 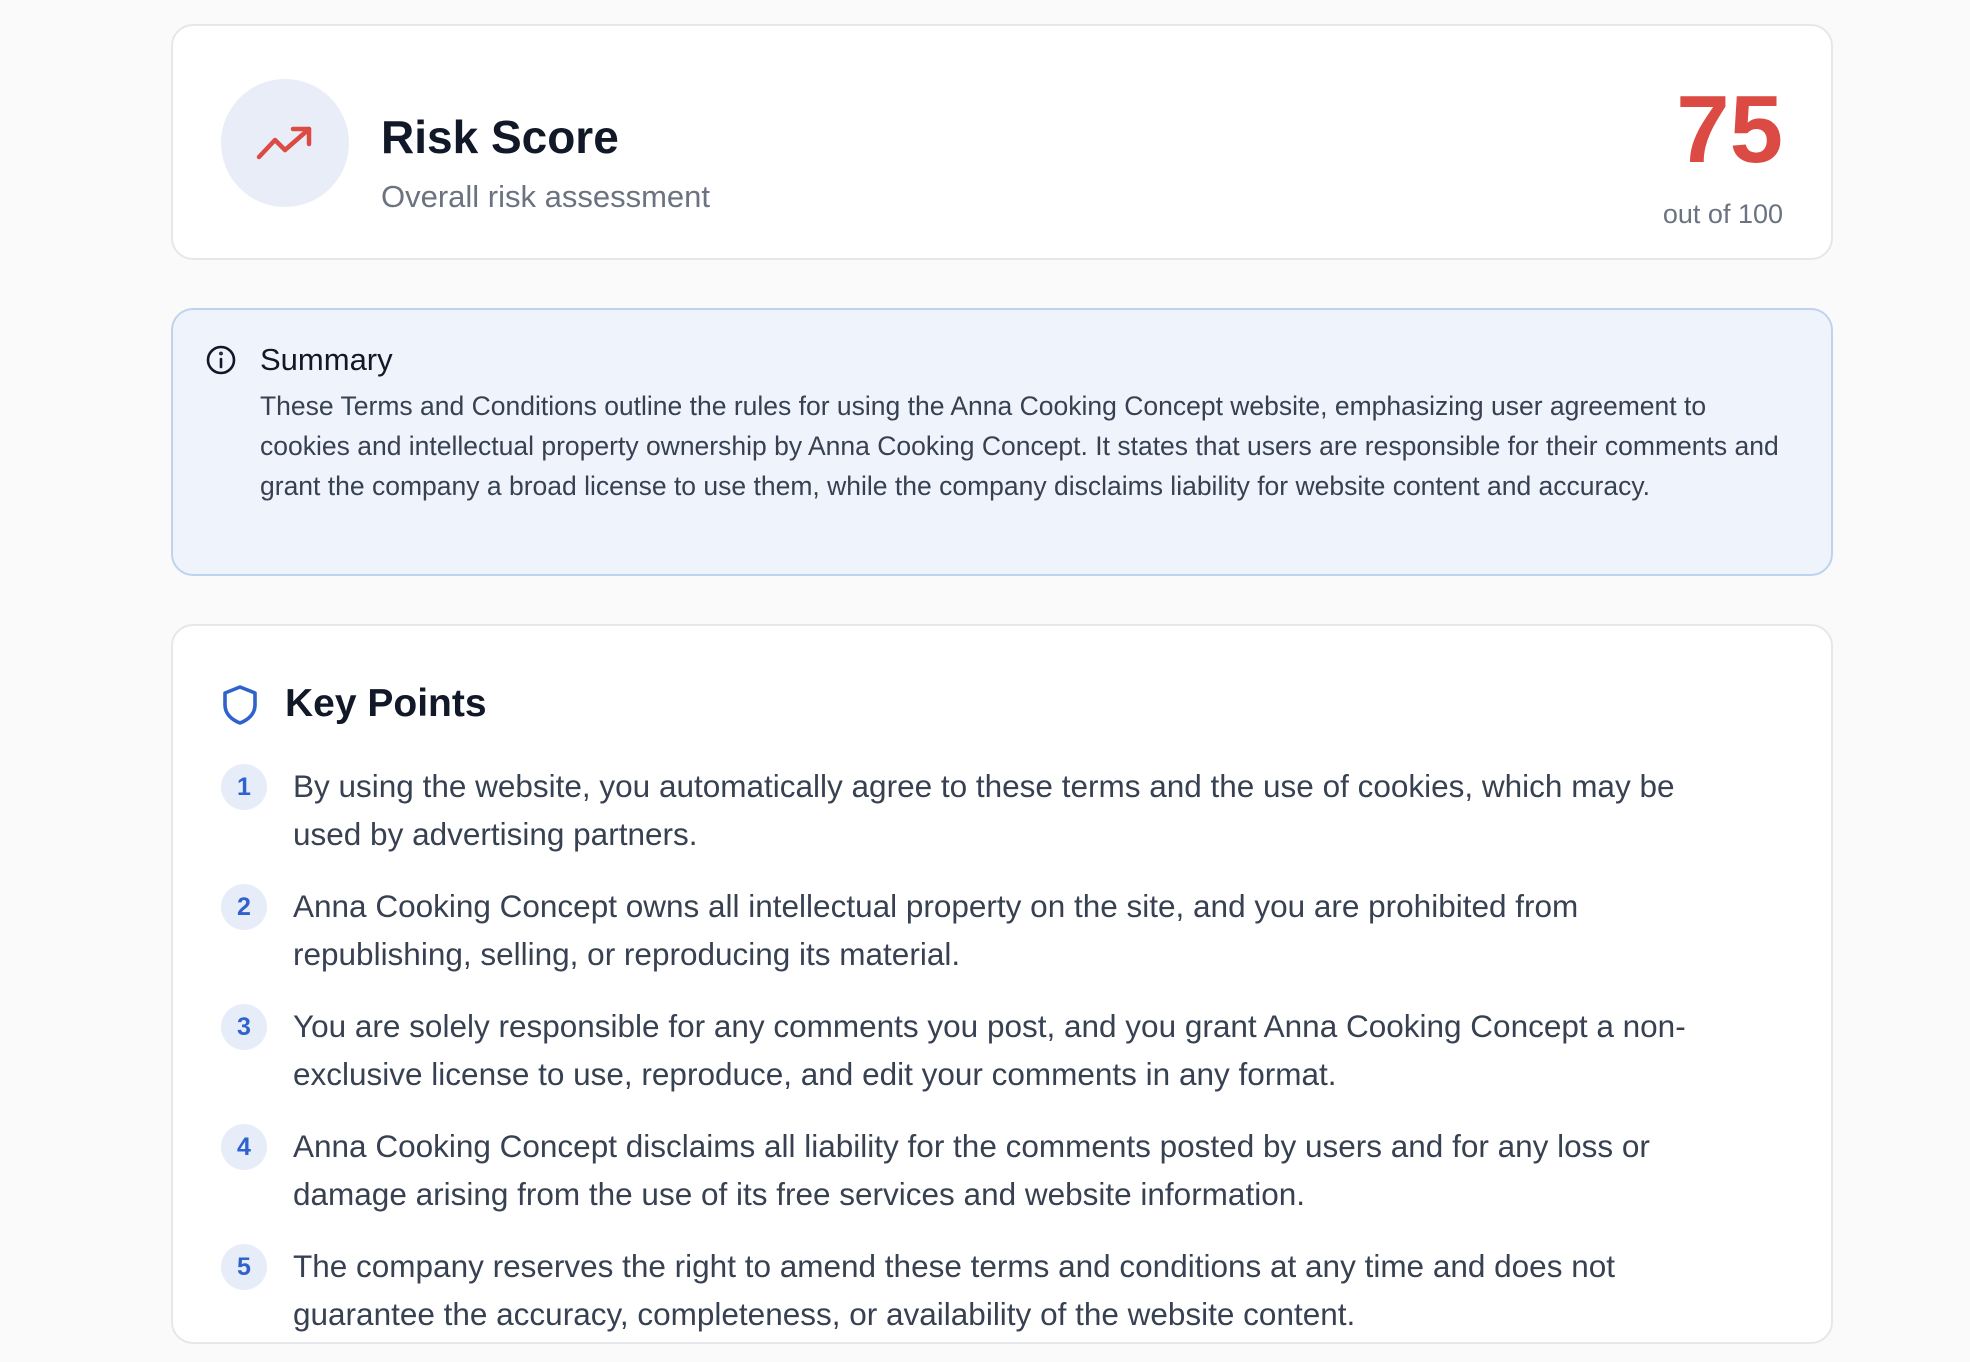 I want to click on key-point-number: 3, so click(x=244, y=1027).